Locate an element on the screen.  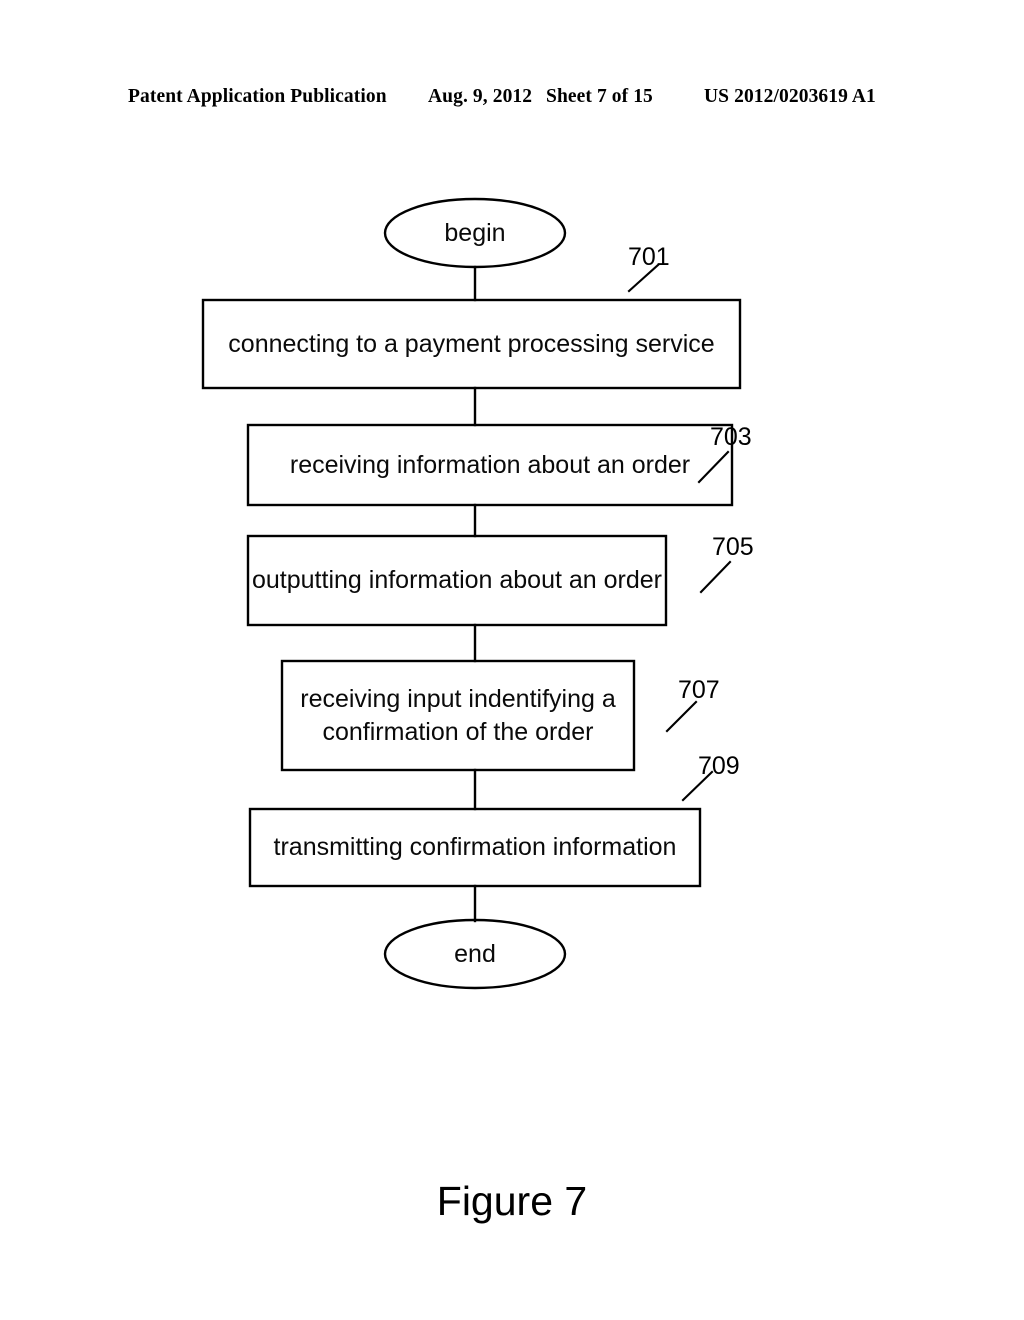
reference-numeral-703: 703 is located at coordinates (731, 437).